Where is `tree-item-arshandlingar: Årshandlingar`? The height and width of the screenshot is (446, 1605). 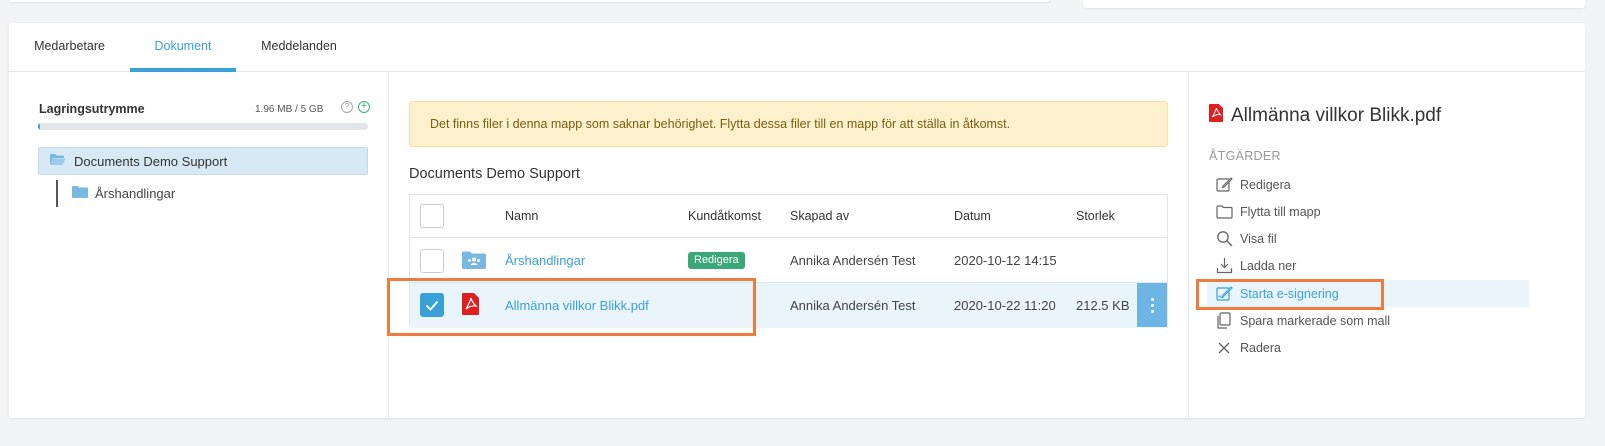 tree-item-arshandlingar: Årshandlingar is located at coordinates (123, 193).